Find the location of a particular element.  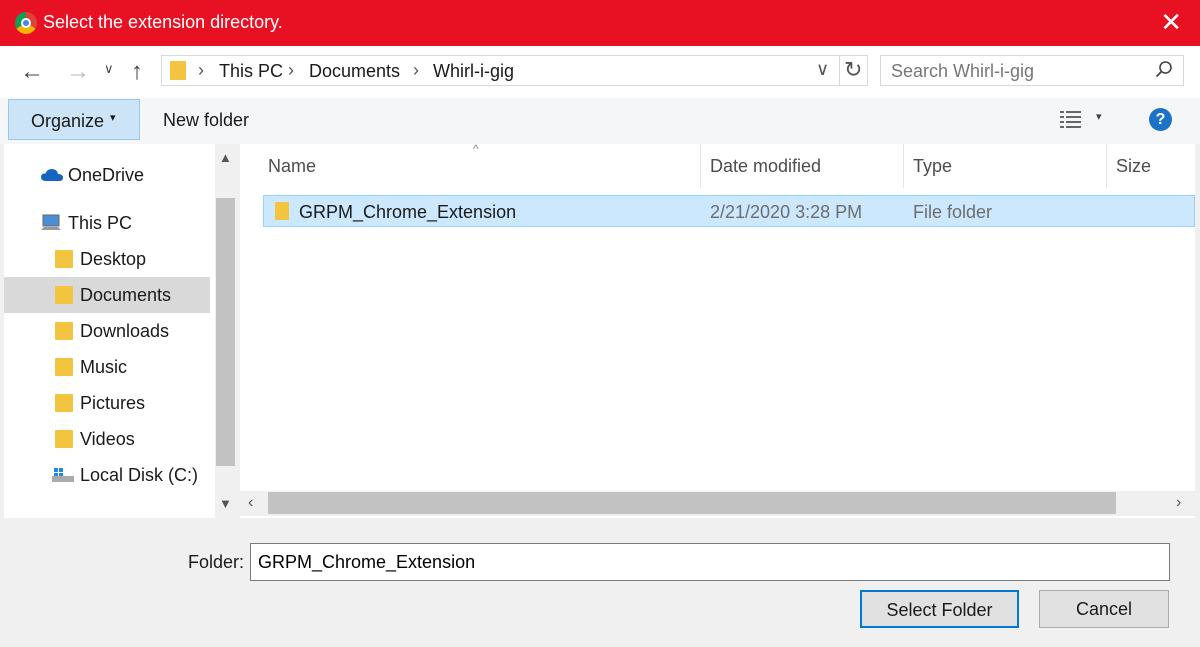

desktop-folder-icon is located at coordinates (64, 259).